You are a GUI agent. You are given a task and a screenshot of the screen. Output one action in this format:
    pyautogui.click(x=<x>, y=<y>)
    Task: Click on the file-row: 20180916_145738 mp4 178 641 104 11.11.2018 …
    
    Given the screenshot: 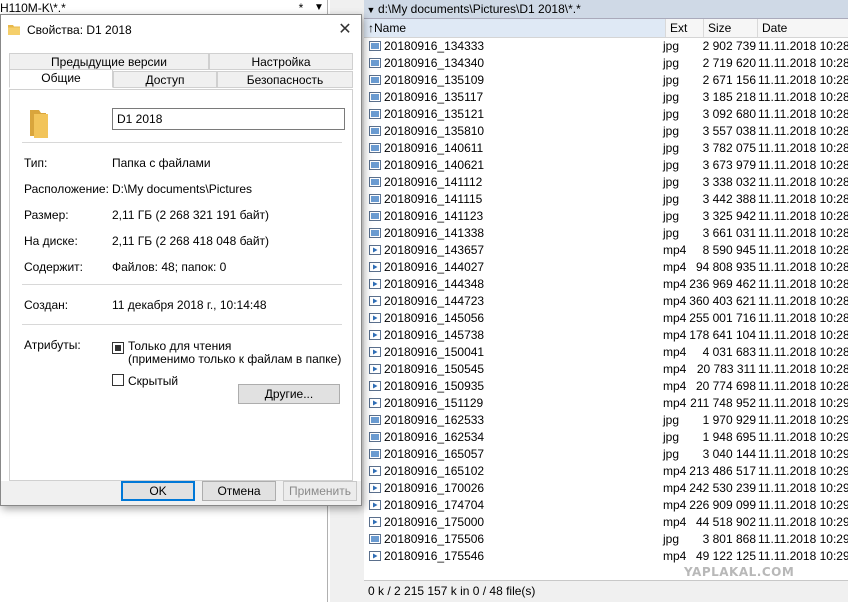 What is the action you would take?
    pyautogui.click(x=606, y=335)
    